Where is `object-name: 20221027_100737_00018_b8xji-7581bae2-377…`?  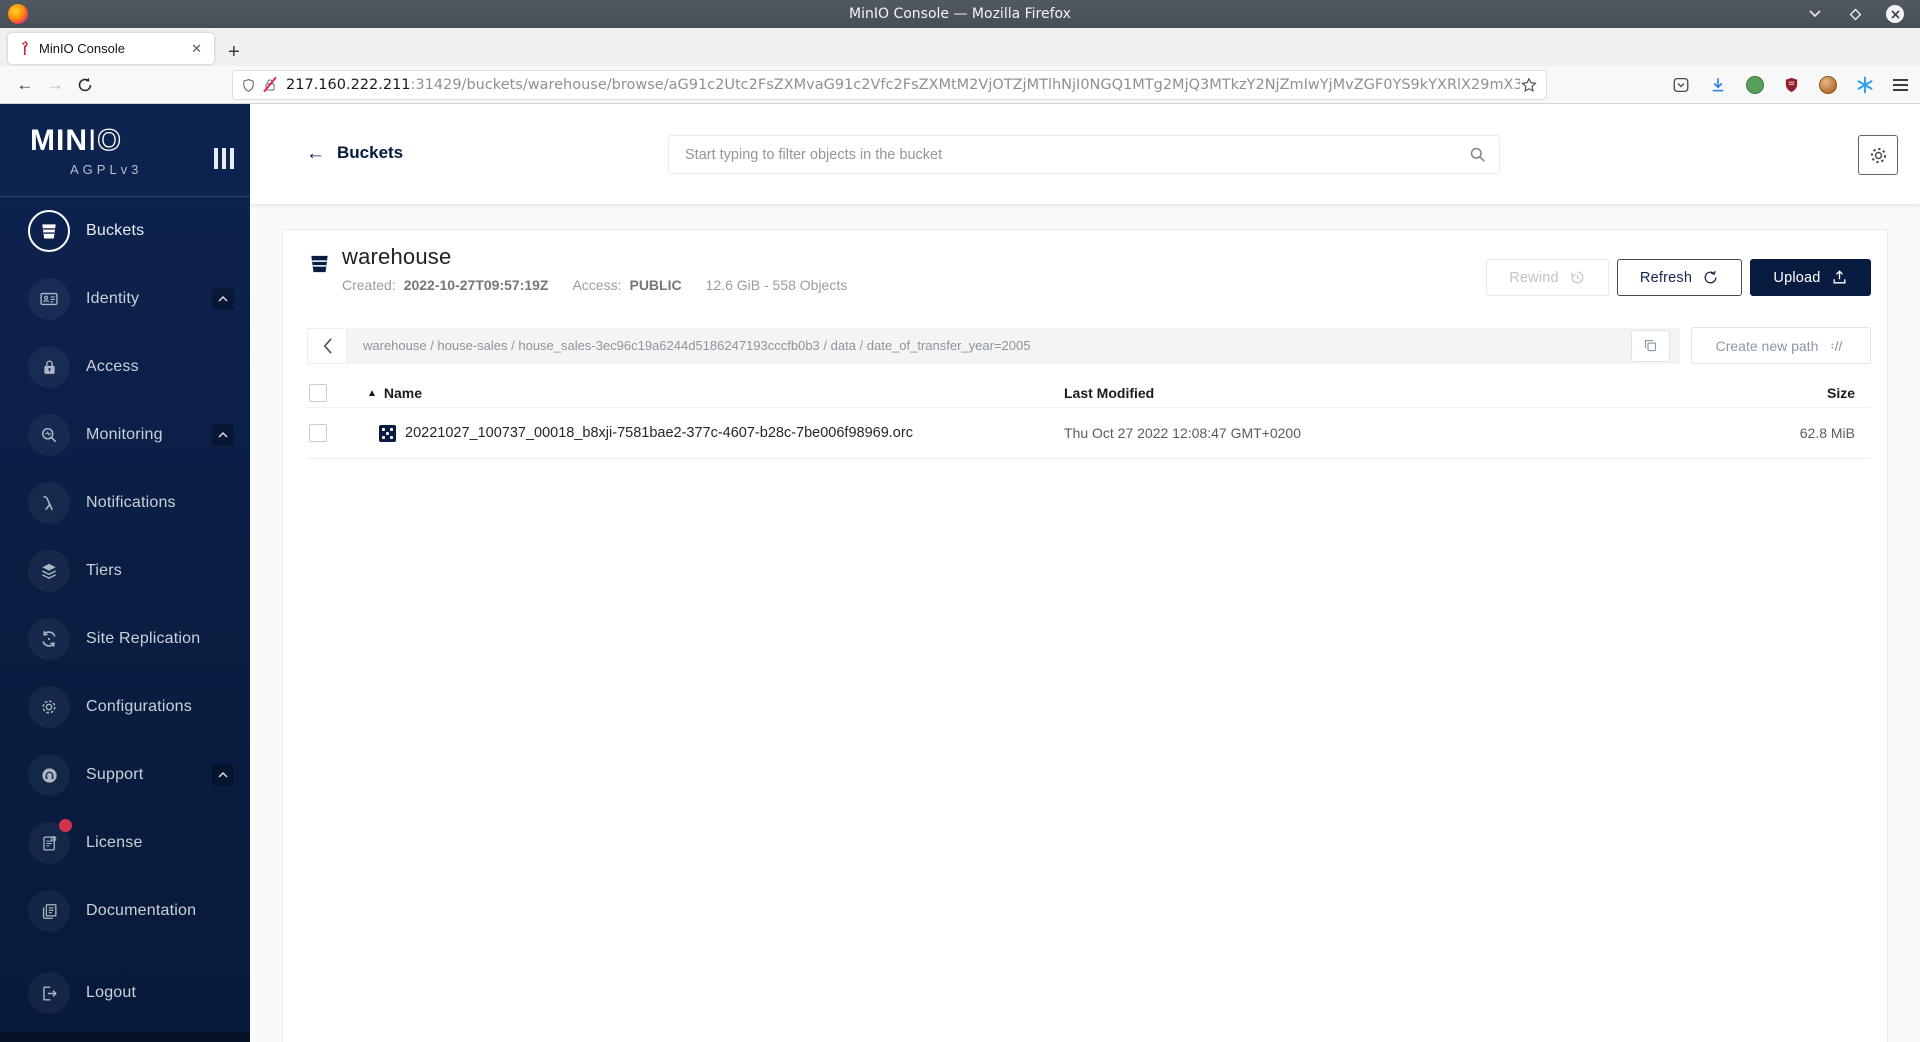
object-name: 20221027_100737_00018_b8xji-7581bae2-377… is located at coordinates (659, 433).